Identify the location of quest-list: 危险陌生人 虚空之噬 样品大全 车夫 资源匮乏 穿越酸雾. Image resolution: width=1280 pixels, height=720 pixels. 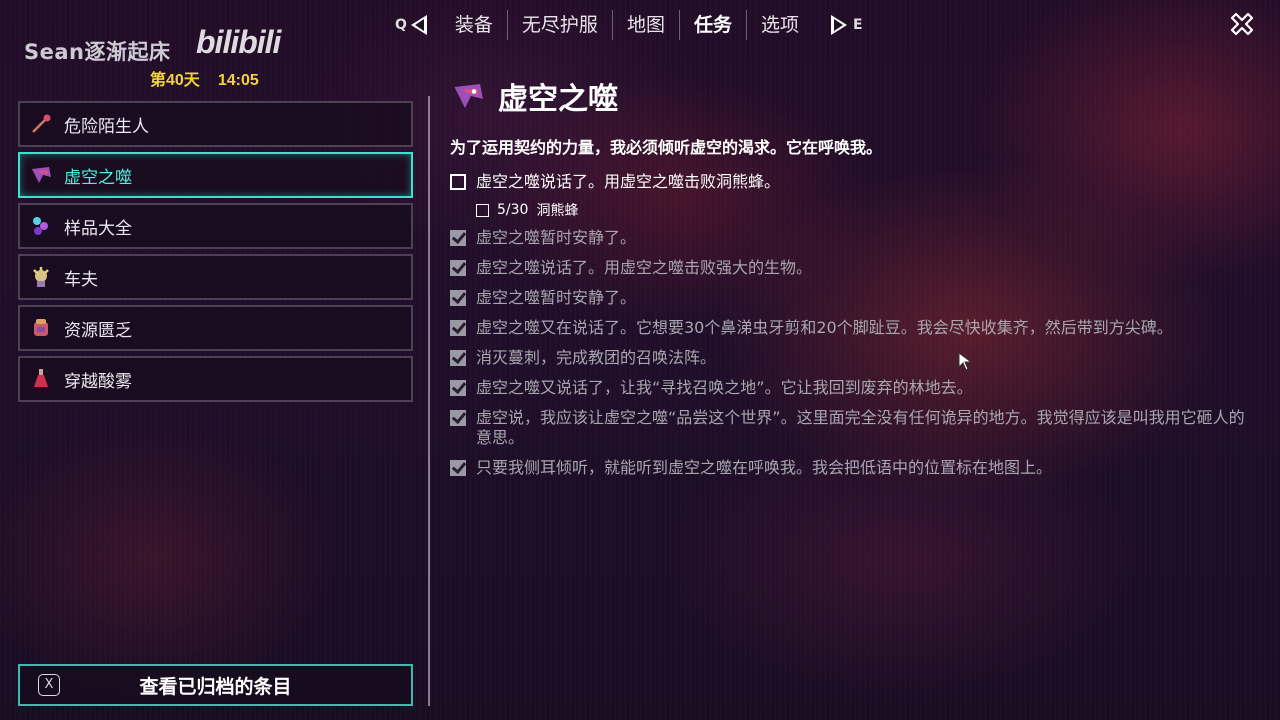
(215, 254).